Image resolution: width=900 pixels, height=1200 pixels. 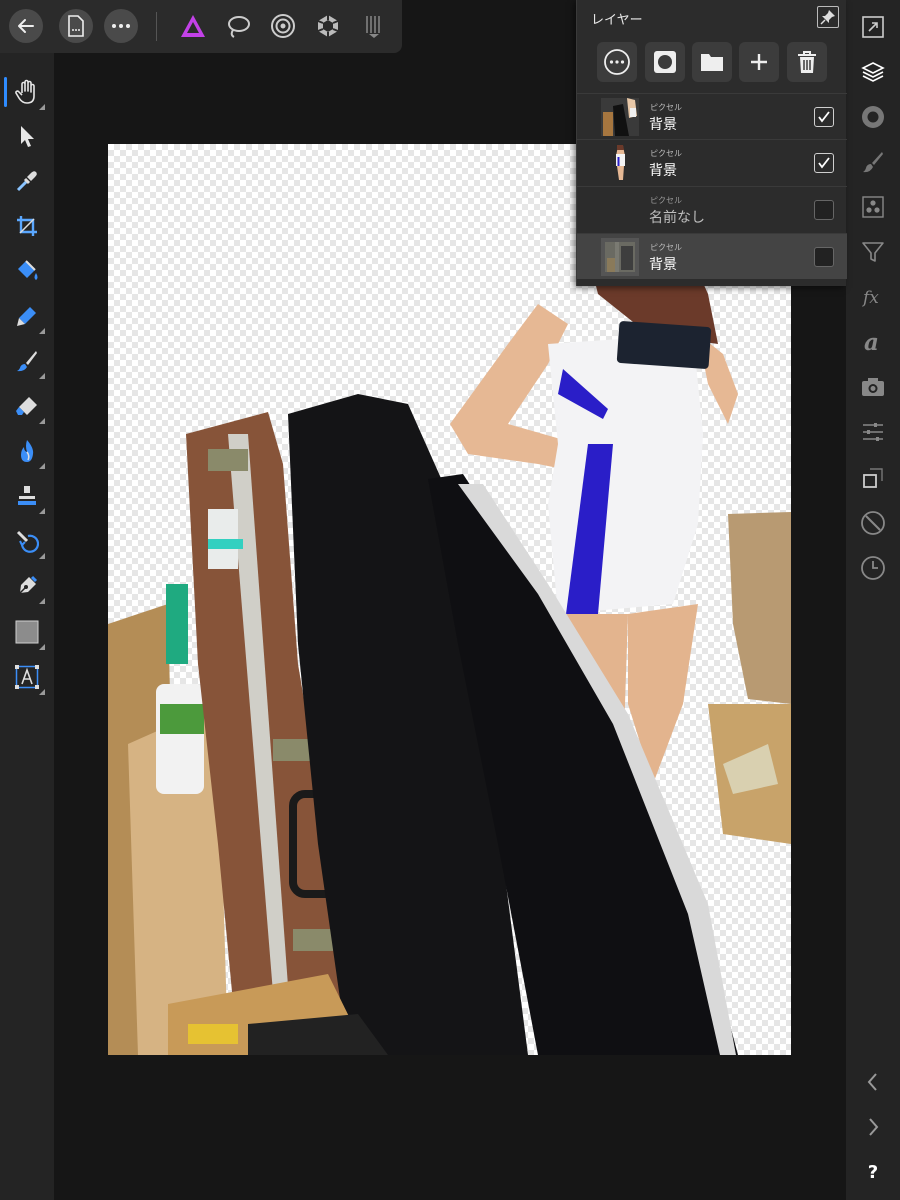 I want to click on pin-icon, so click(x=828, y=17).